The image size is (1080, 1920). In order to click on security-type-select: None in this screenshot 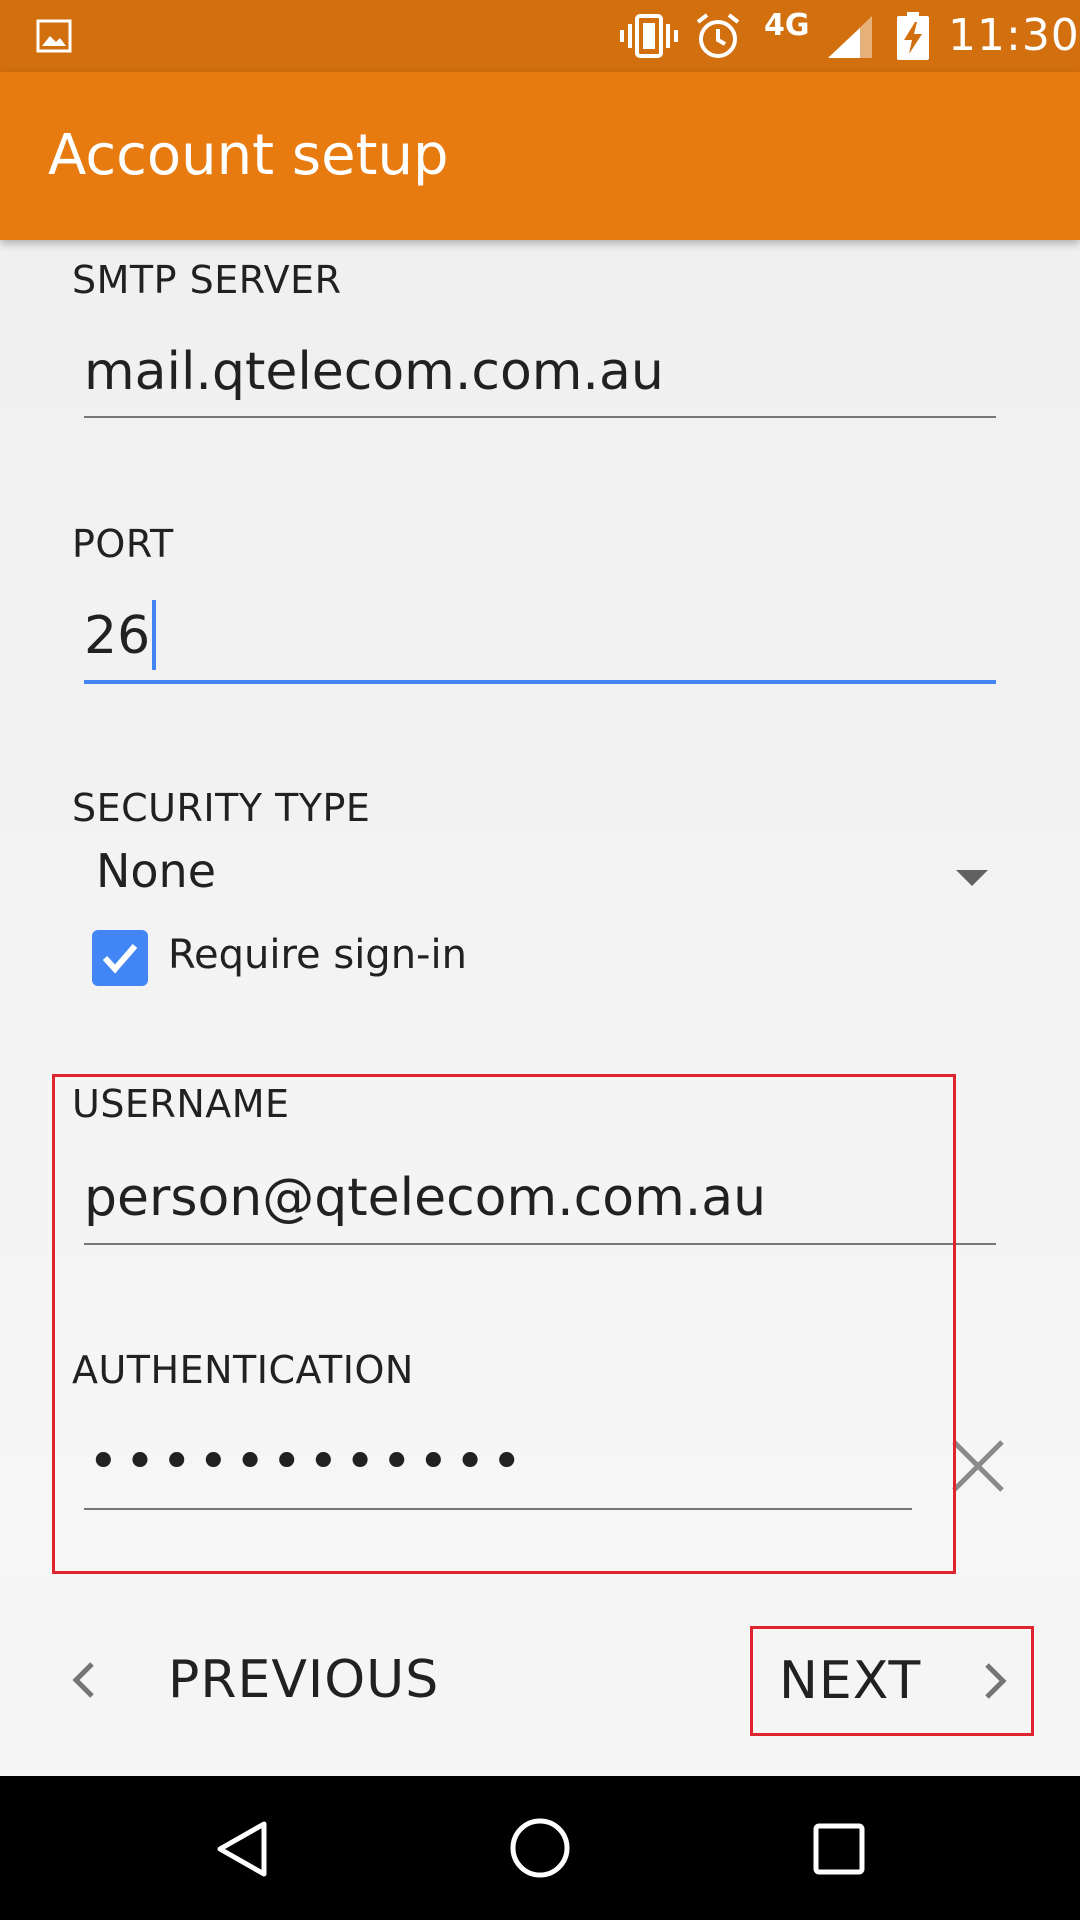, I will do `click(156, 871)`.